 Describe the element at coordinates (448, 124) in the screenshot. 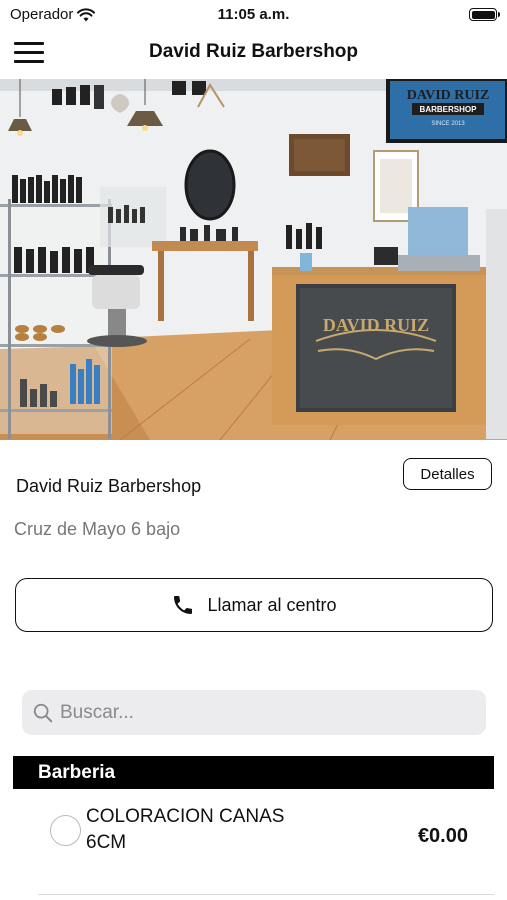

I see `tv-sign-since: SINCE 2013` at that location.